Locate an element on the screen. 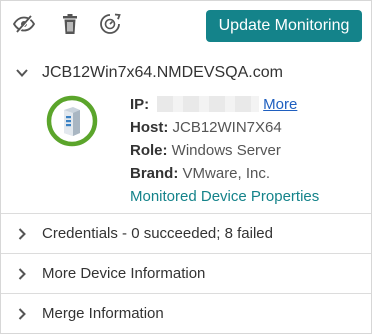 This screenshot has width=372, height=334. role-label: Role: is located at coordinates (149, 150).